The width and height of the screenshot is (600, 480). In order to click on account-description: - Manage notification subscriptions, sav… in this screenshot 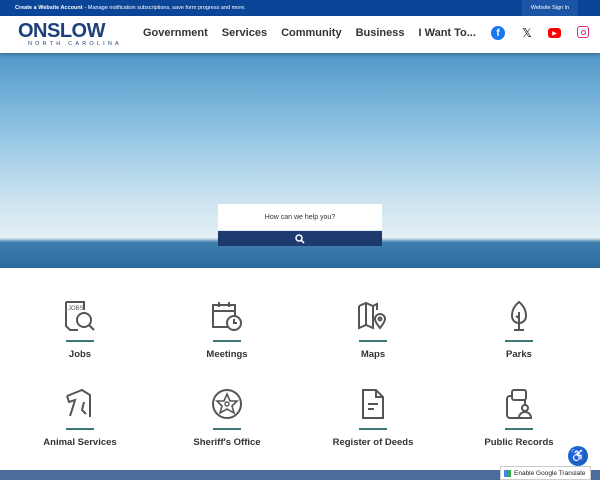, I will do `click(165, 8)`.